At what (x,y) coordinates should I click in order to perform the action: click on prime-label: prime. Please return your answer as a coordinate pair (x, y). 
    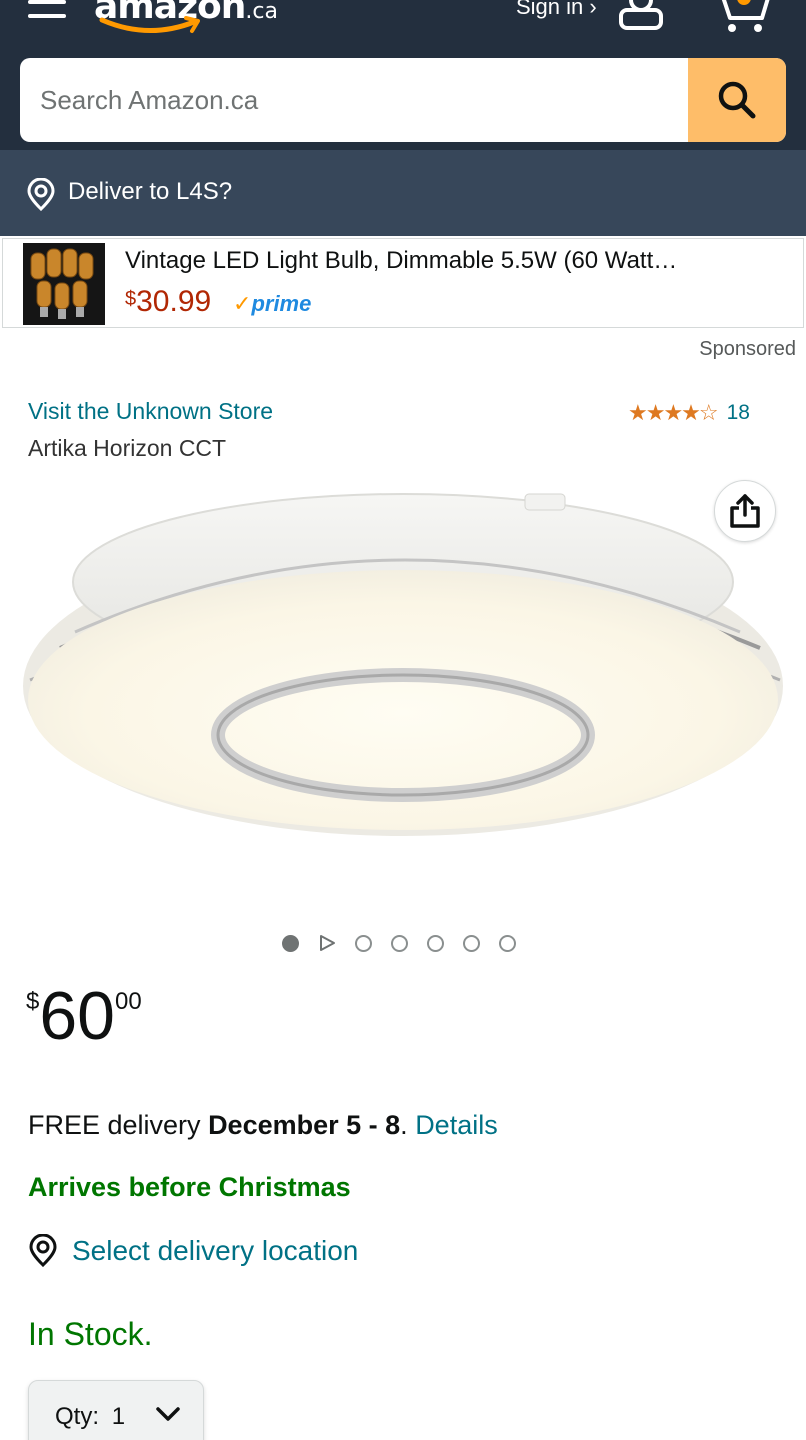
    Looking at the image, I should click on (281, 303).